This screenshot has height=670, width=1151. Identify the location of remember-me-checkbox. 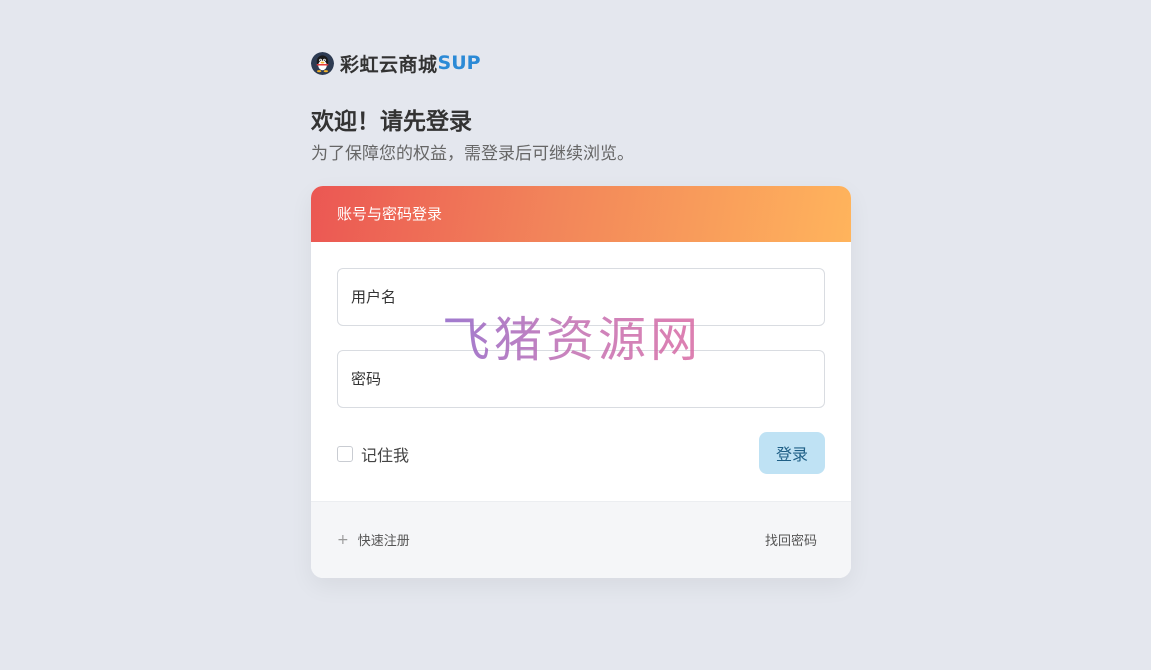
(345, 454).